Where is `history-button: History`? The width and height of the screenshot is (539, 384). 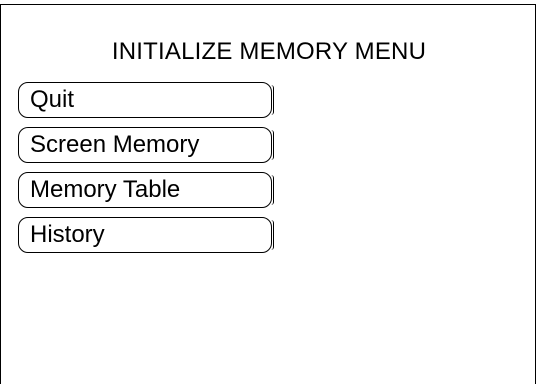
history-button: History is located at coordinates (146, 235).